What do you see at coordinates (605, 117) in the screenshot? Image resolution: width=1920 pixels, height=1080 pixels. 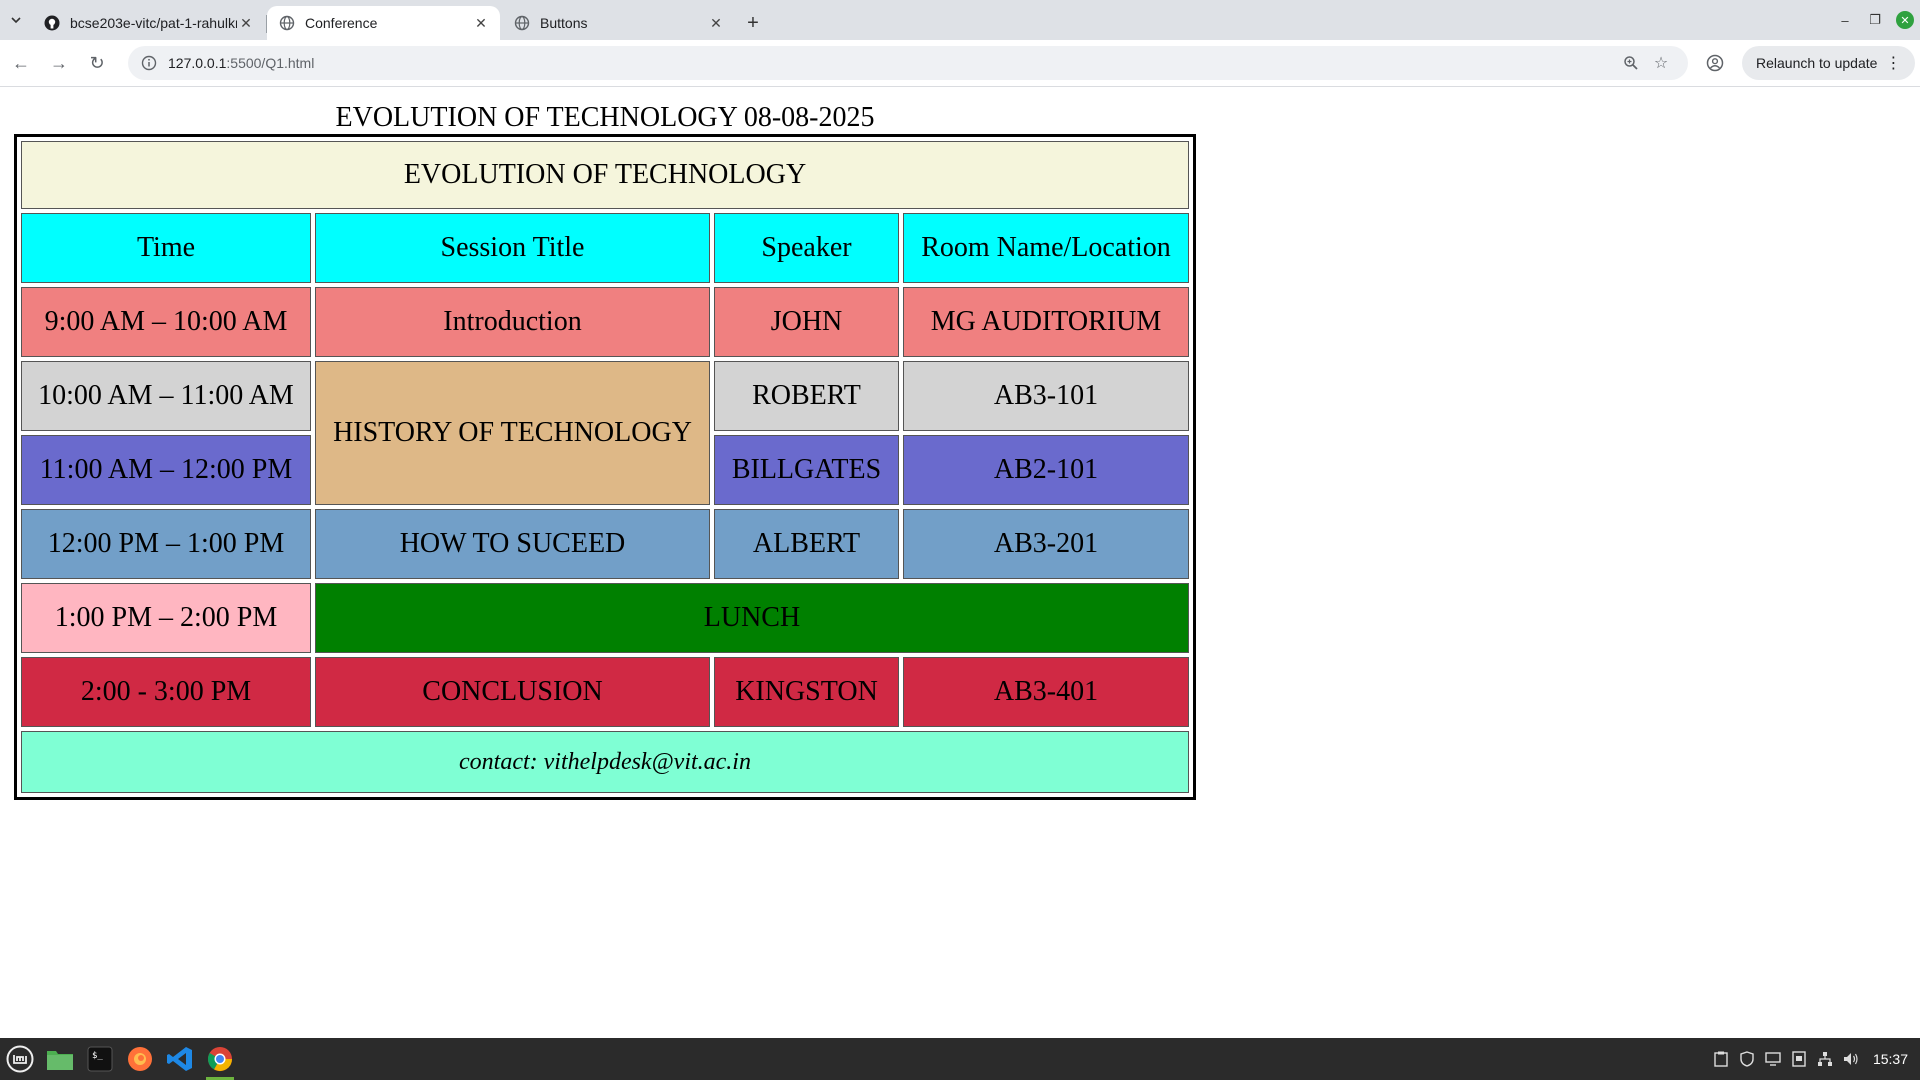 I see `table-caption: EVOLUTION OF TECHNOLOGY 08-08-2025` at bounding box center [605, 117].